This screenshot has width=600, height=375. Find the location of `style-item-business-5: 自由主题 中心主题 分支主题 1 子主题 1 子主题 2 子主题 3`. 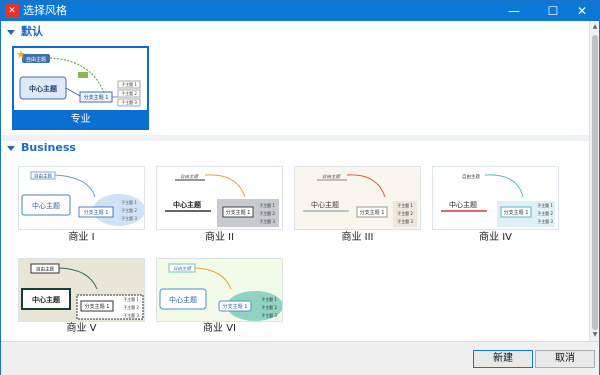

style-item-business-5: 自由主题 中心主题 分支主题 1 子主题 1 子主题 2 子主题 3 is located at coordinates (81, 290).